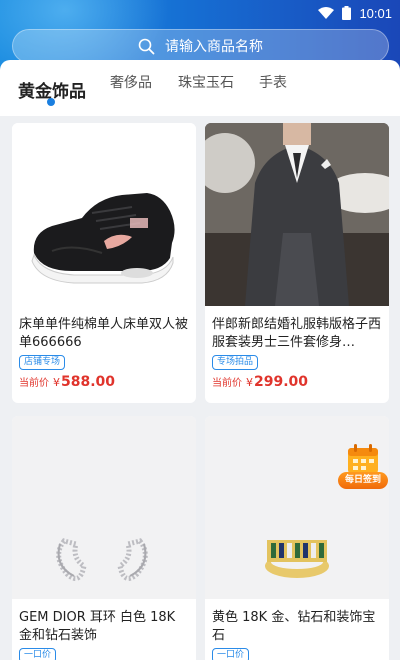  What do you see at coordinates (355, 13) in the screenshot?
I see `status-bar: 10:01` at bounding box center [355, 13].